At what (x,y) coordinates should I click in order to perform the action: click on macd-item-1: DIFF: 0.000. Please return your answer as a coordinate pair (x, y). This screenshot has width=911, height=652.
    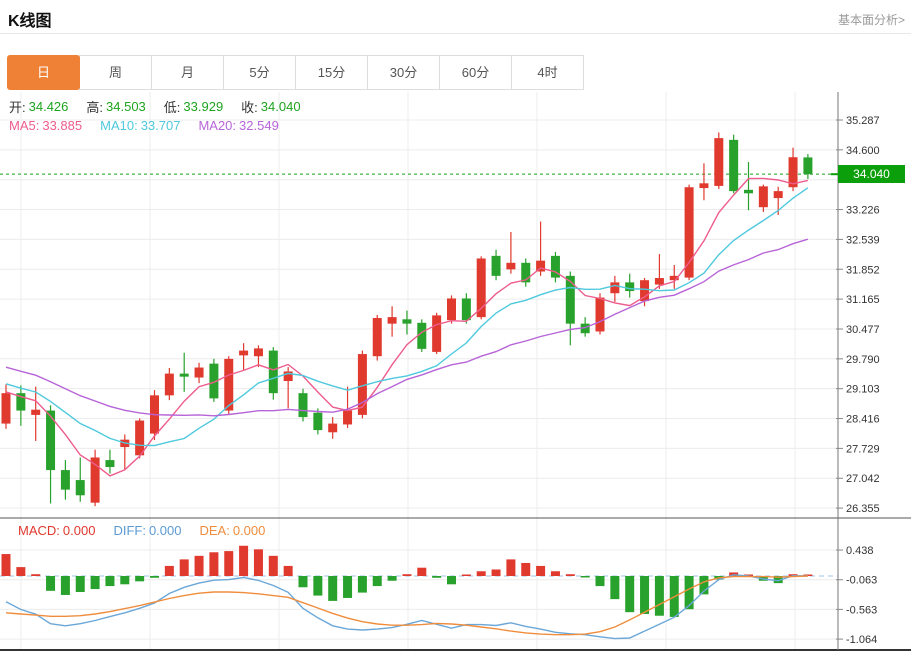
    Looking at the image, I should click on (147, 530).